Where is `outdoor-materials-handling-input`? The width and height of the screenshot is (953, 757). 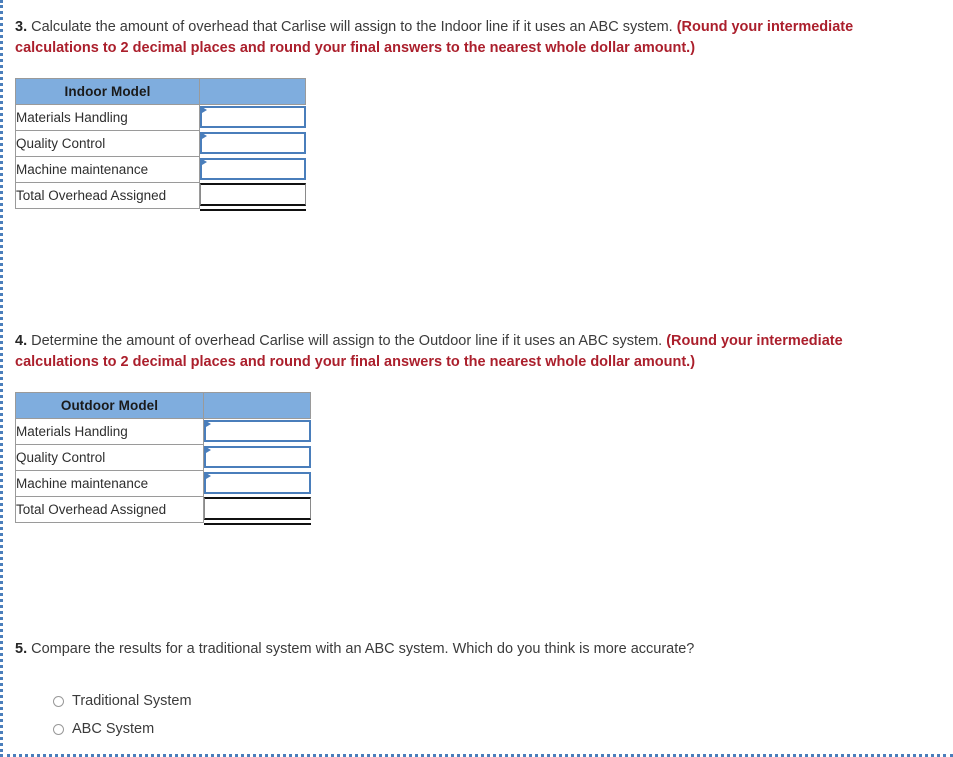 outdoor-materials-handling-input is located at coordinates (257, 431).